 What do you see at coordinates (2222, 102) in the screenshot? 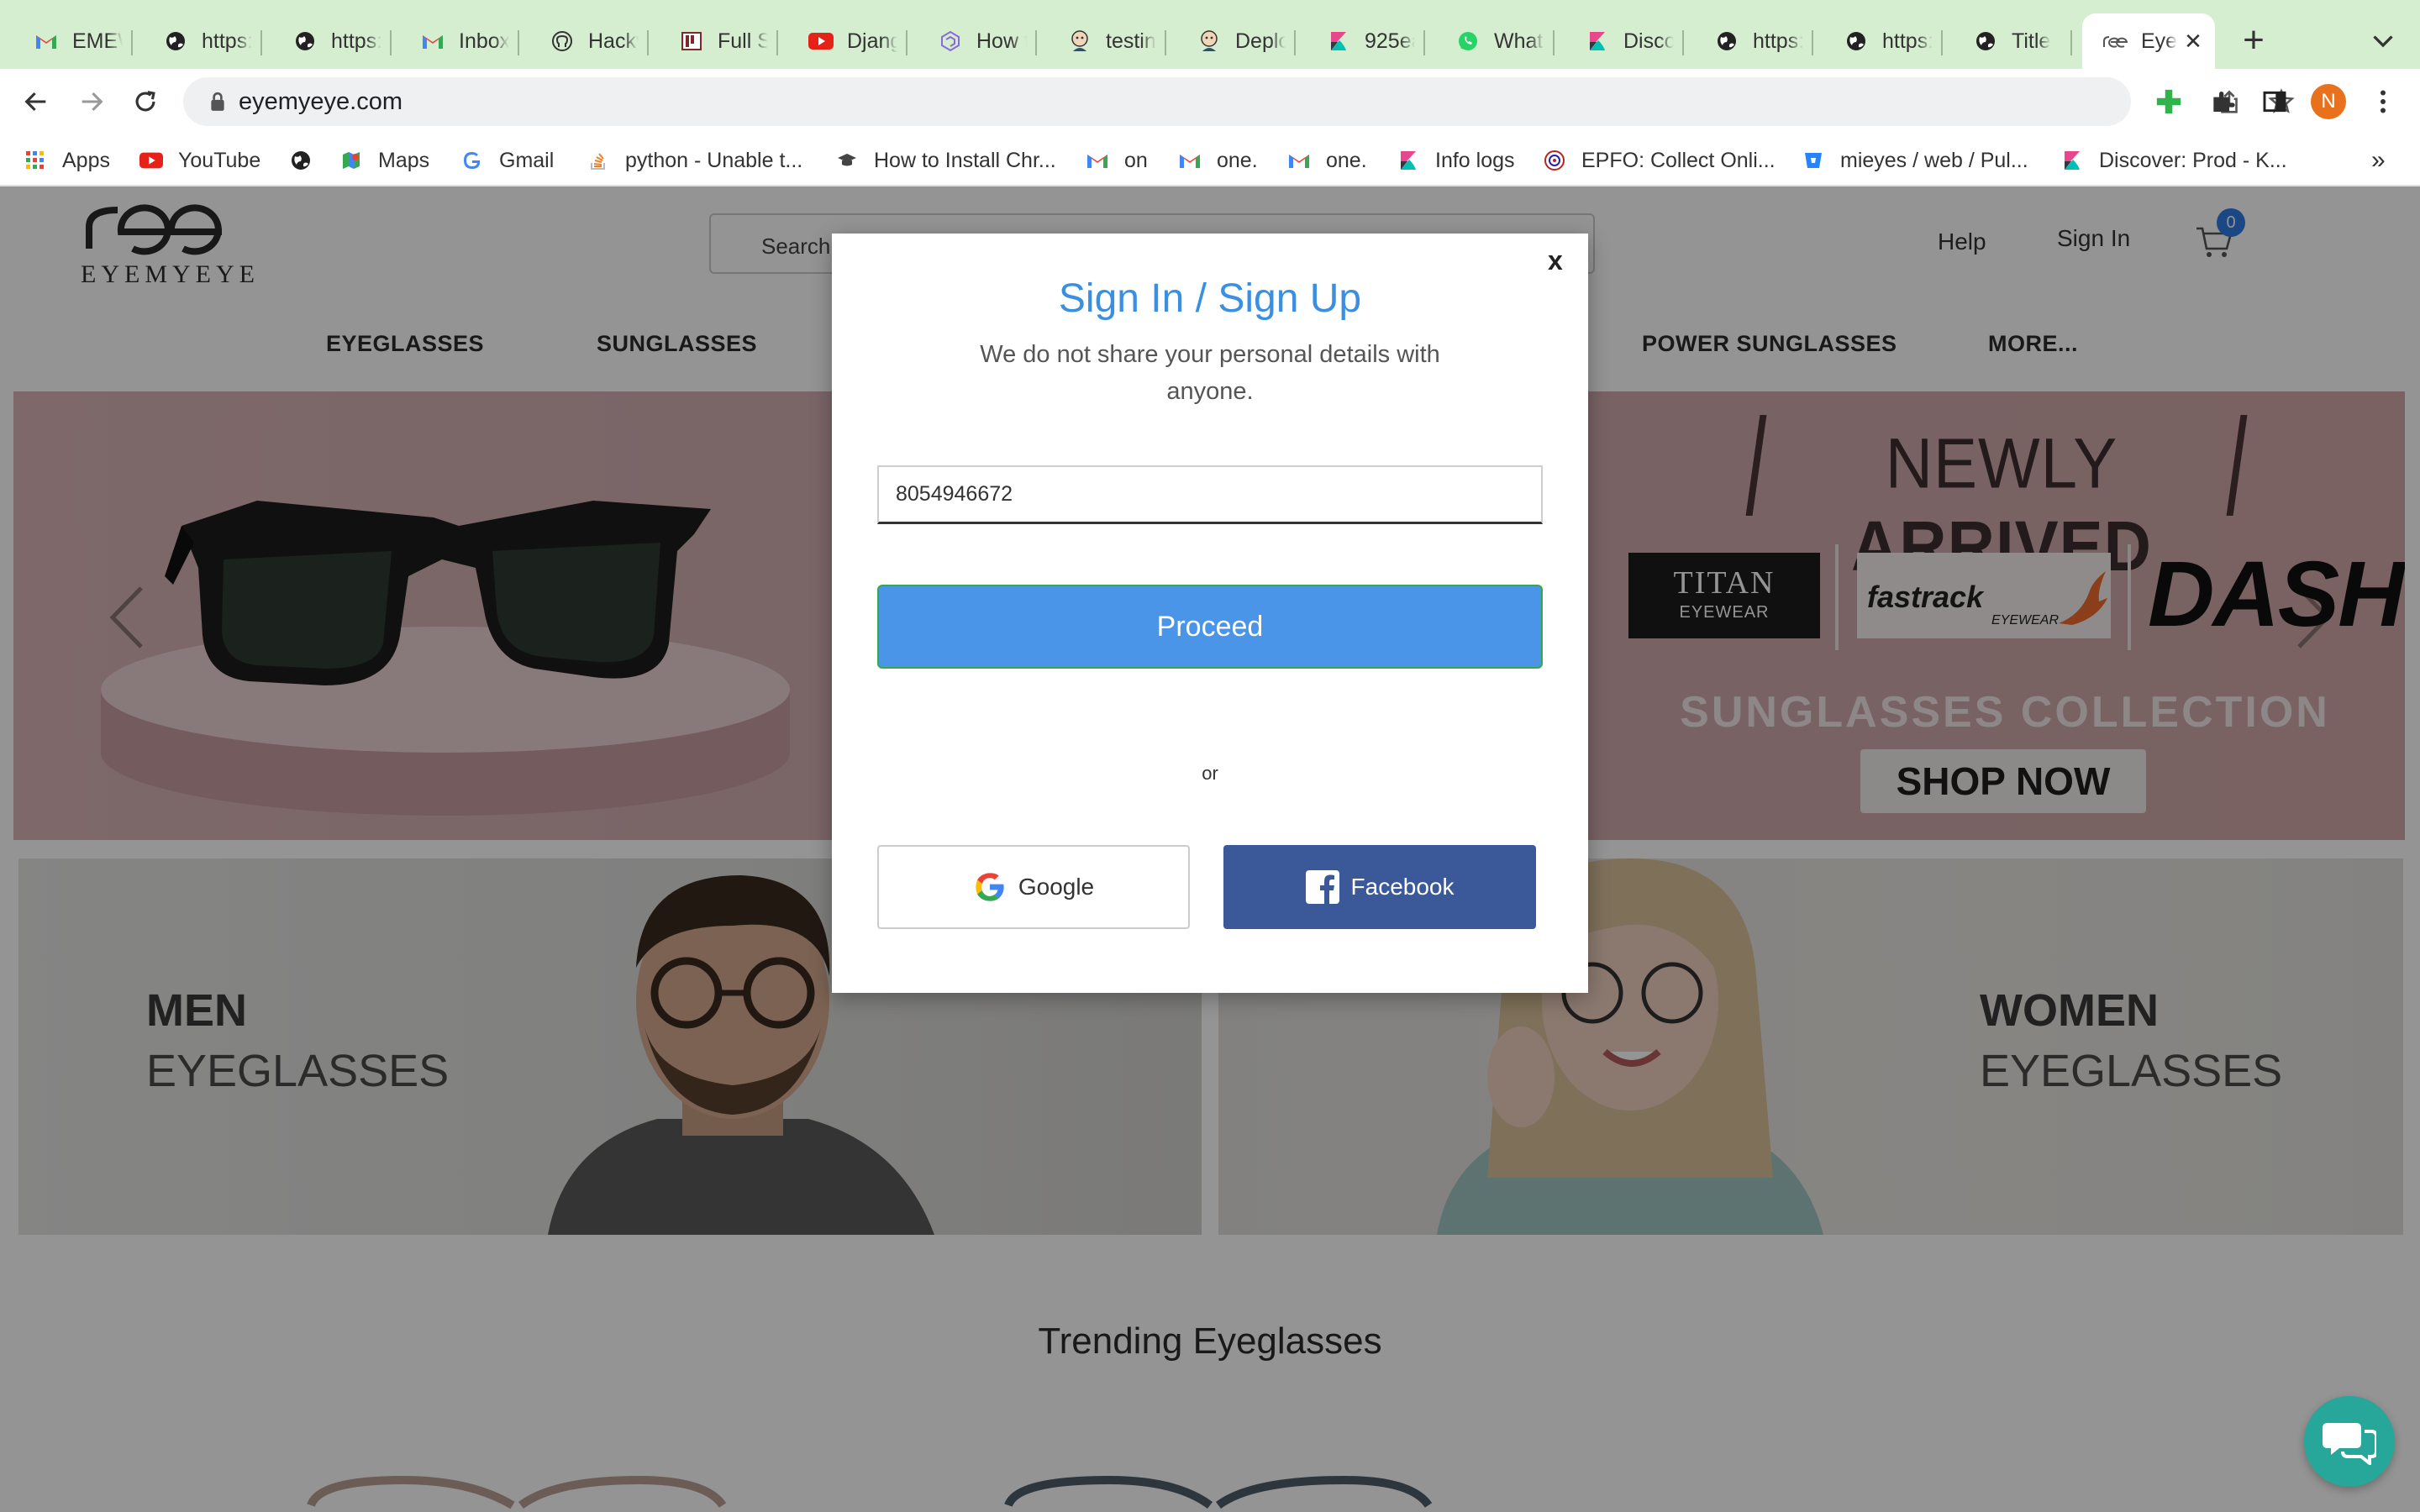
I see `extensions-button` at bounding box center [2222, 102].